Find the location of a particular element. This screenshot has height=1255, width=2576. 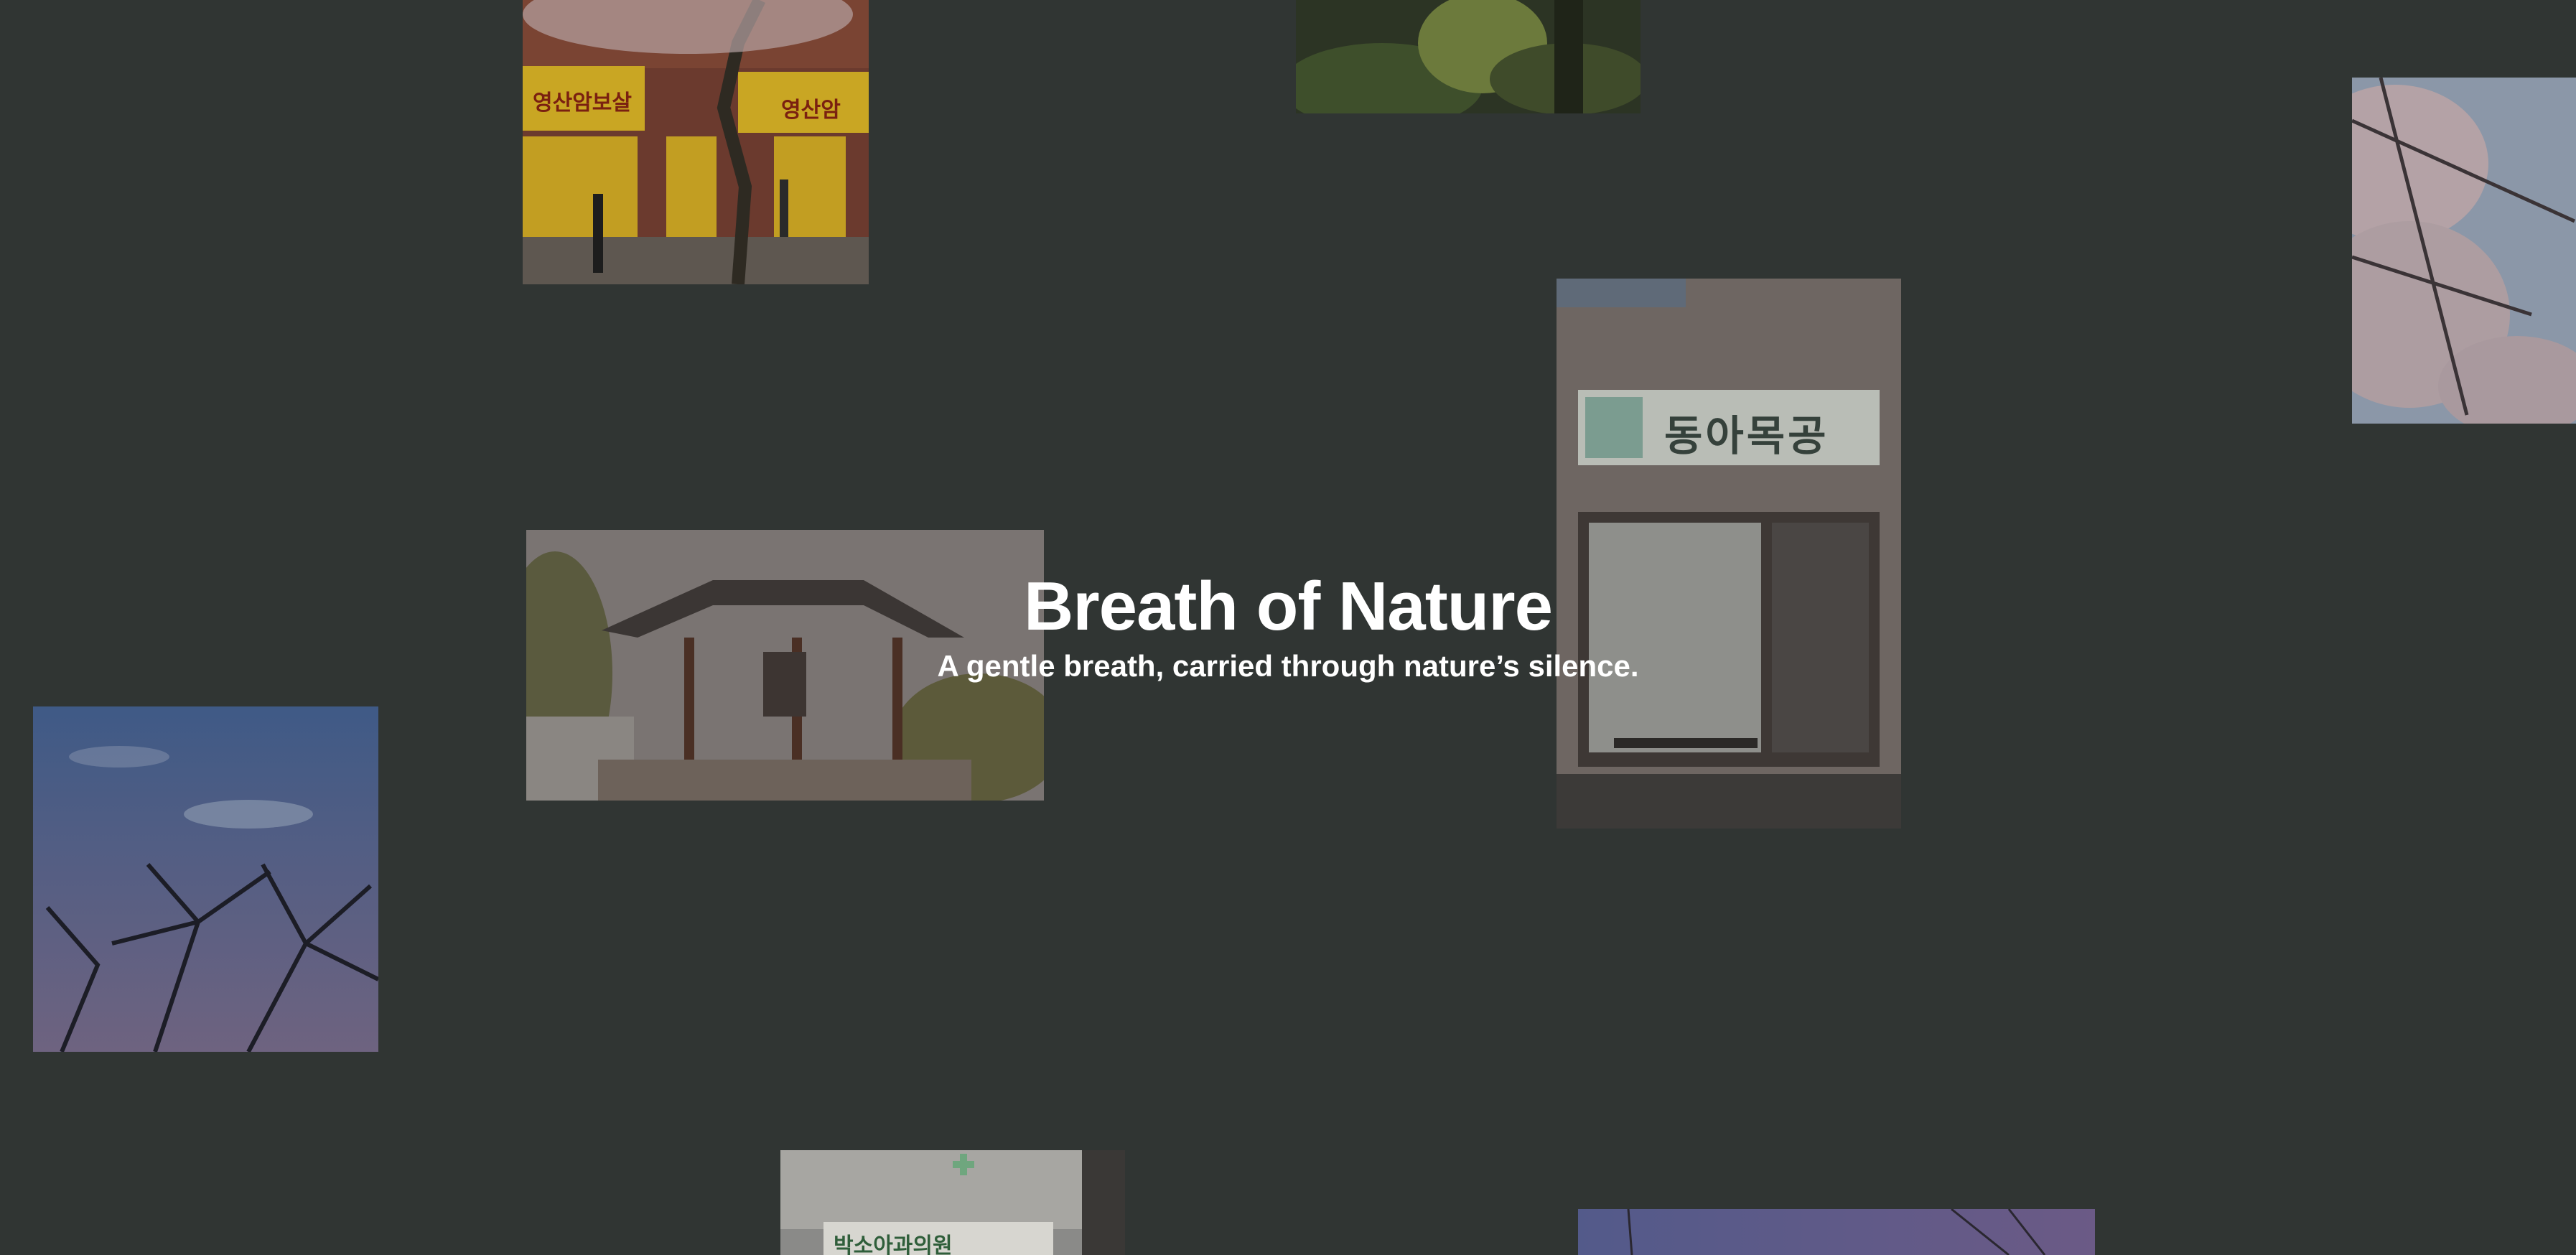

photo-yellow-shop-cherry-tree: 영산암보살 영산암 is located at coordinates (696, 142).